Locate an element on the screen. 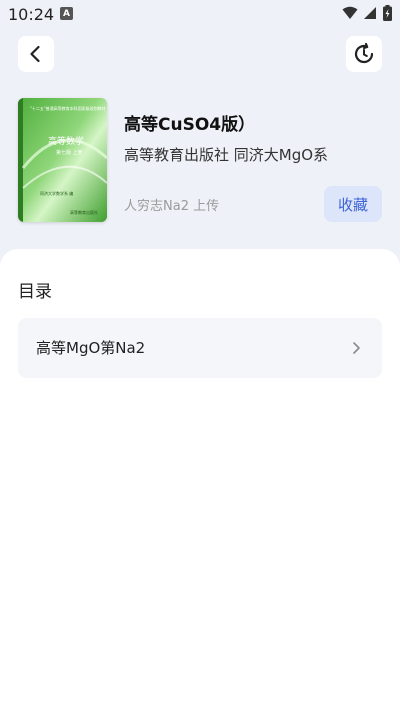 The width and height of the screenshot is (400, 712). wifi-icon is located at coordinates (350, 12).